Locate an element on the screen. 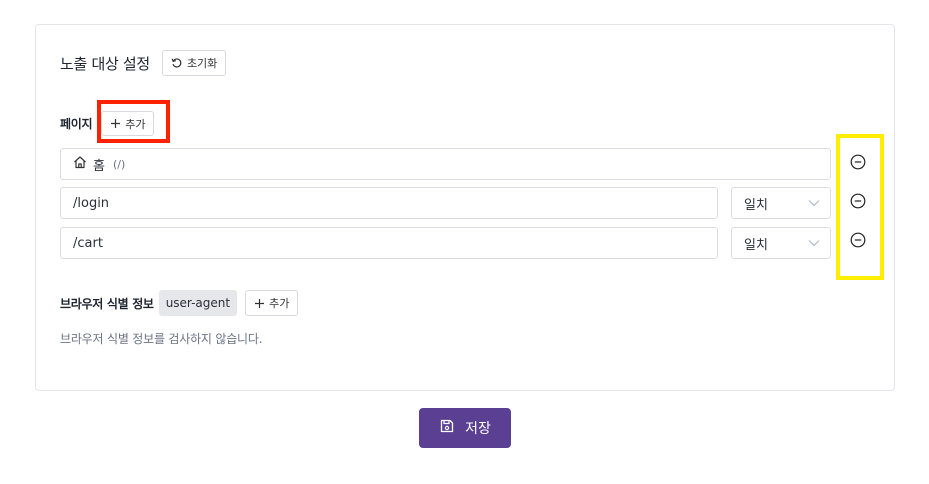  remove-cart-button is located at coordinates (858, 242).